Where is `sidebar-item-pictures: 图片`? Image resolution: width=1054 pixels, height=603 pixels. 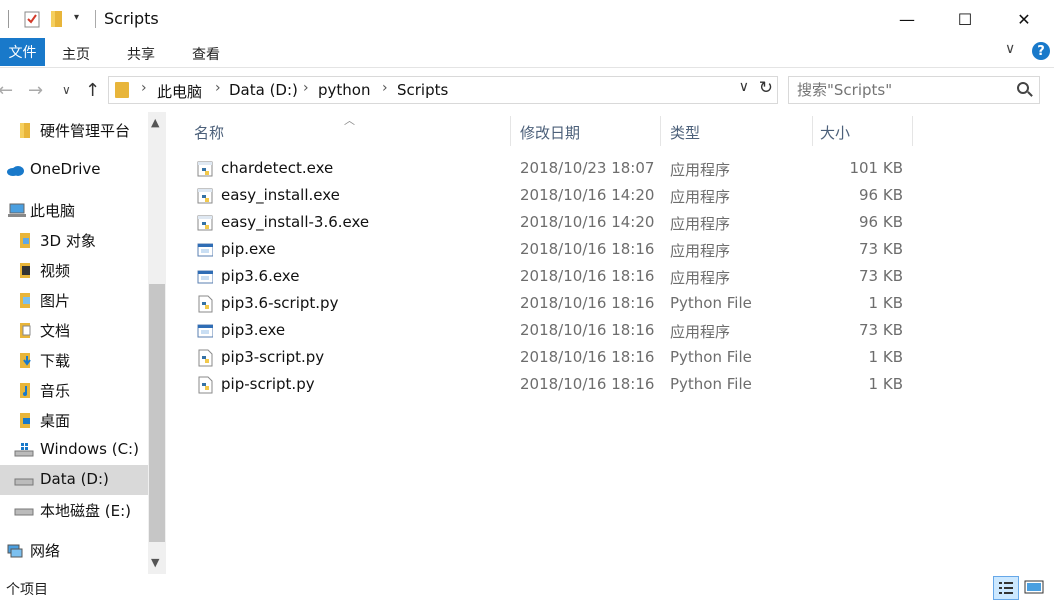 sidebar-item-pictures: 图片 is located at coordinates (74, 300).